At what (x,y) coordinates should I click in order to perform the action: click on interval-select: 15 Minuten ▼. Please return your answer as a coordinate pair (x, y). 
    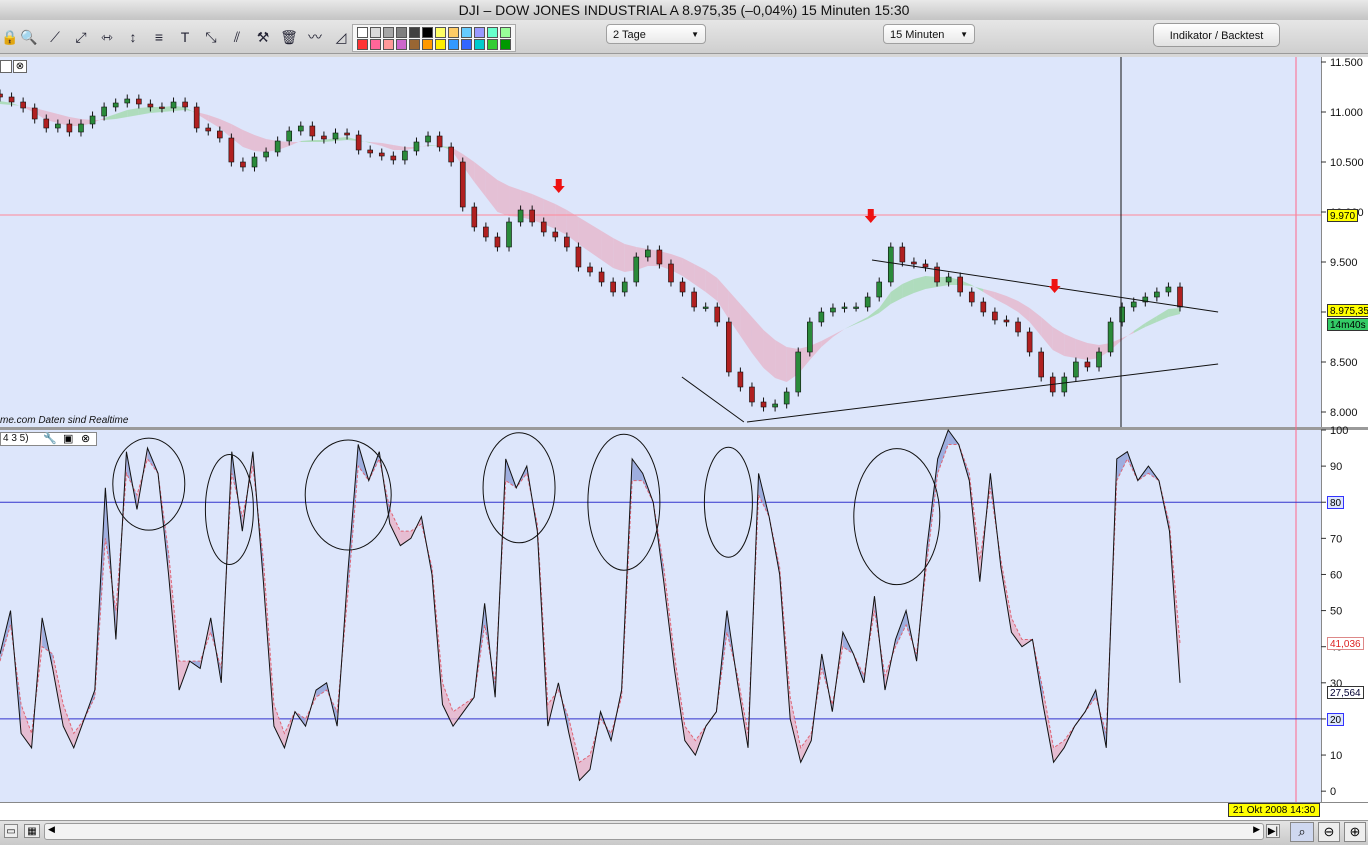
    Looking at the image, I should click on (929, 34).